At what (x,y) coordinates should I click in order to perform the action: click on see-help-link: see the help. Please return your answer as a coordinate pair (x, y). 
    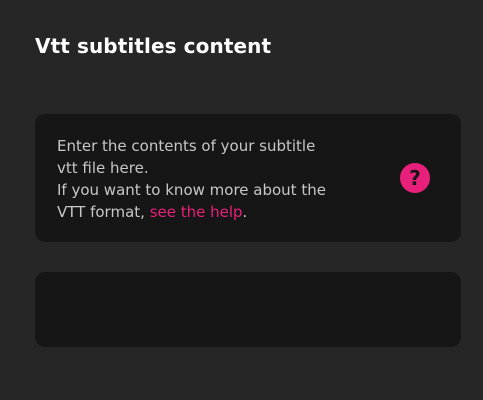
    Looking at the image, I should click on (196, 212).